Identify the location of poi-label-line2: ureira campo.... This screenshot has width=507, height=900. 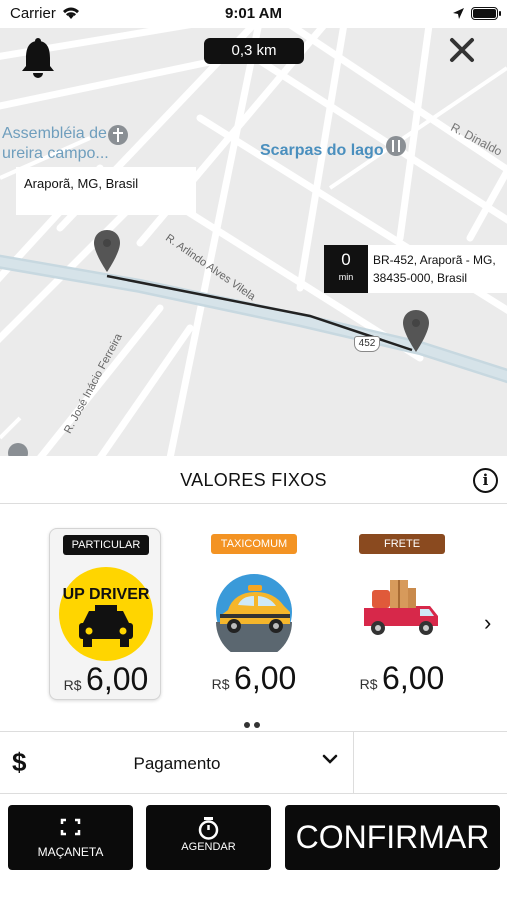
(55, 153).